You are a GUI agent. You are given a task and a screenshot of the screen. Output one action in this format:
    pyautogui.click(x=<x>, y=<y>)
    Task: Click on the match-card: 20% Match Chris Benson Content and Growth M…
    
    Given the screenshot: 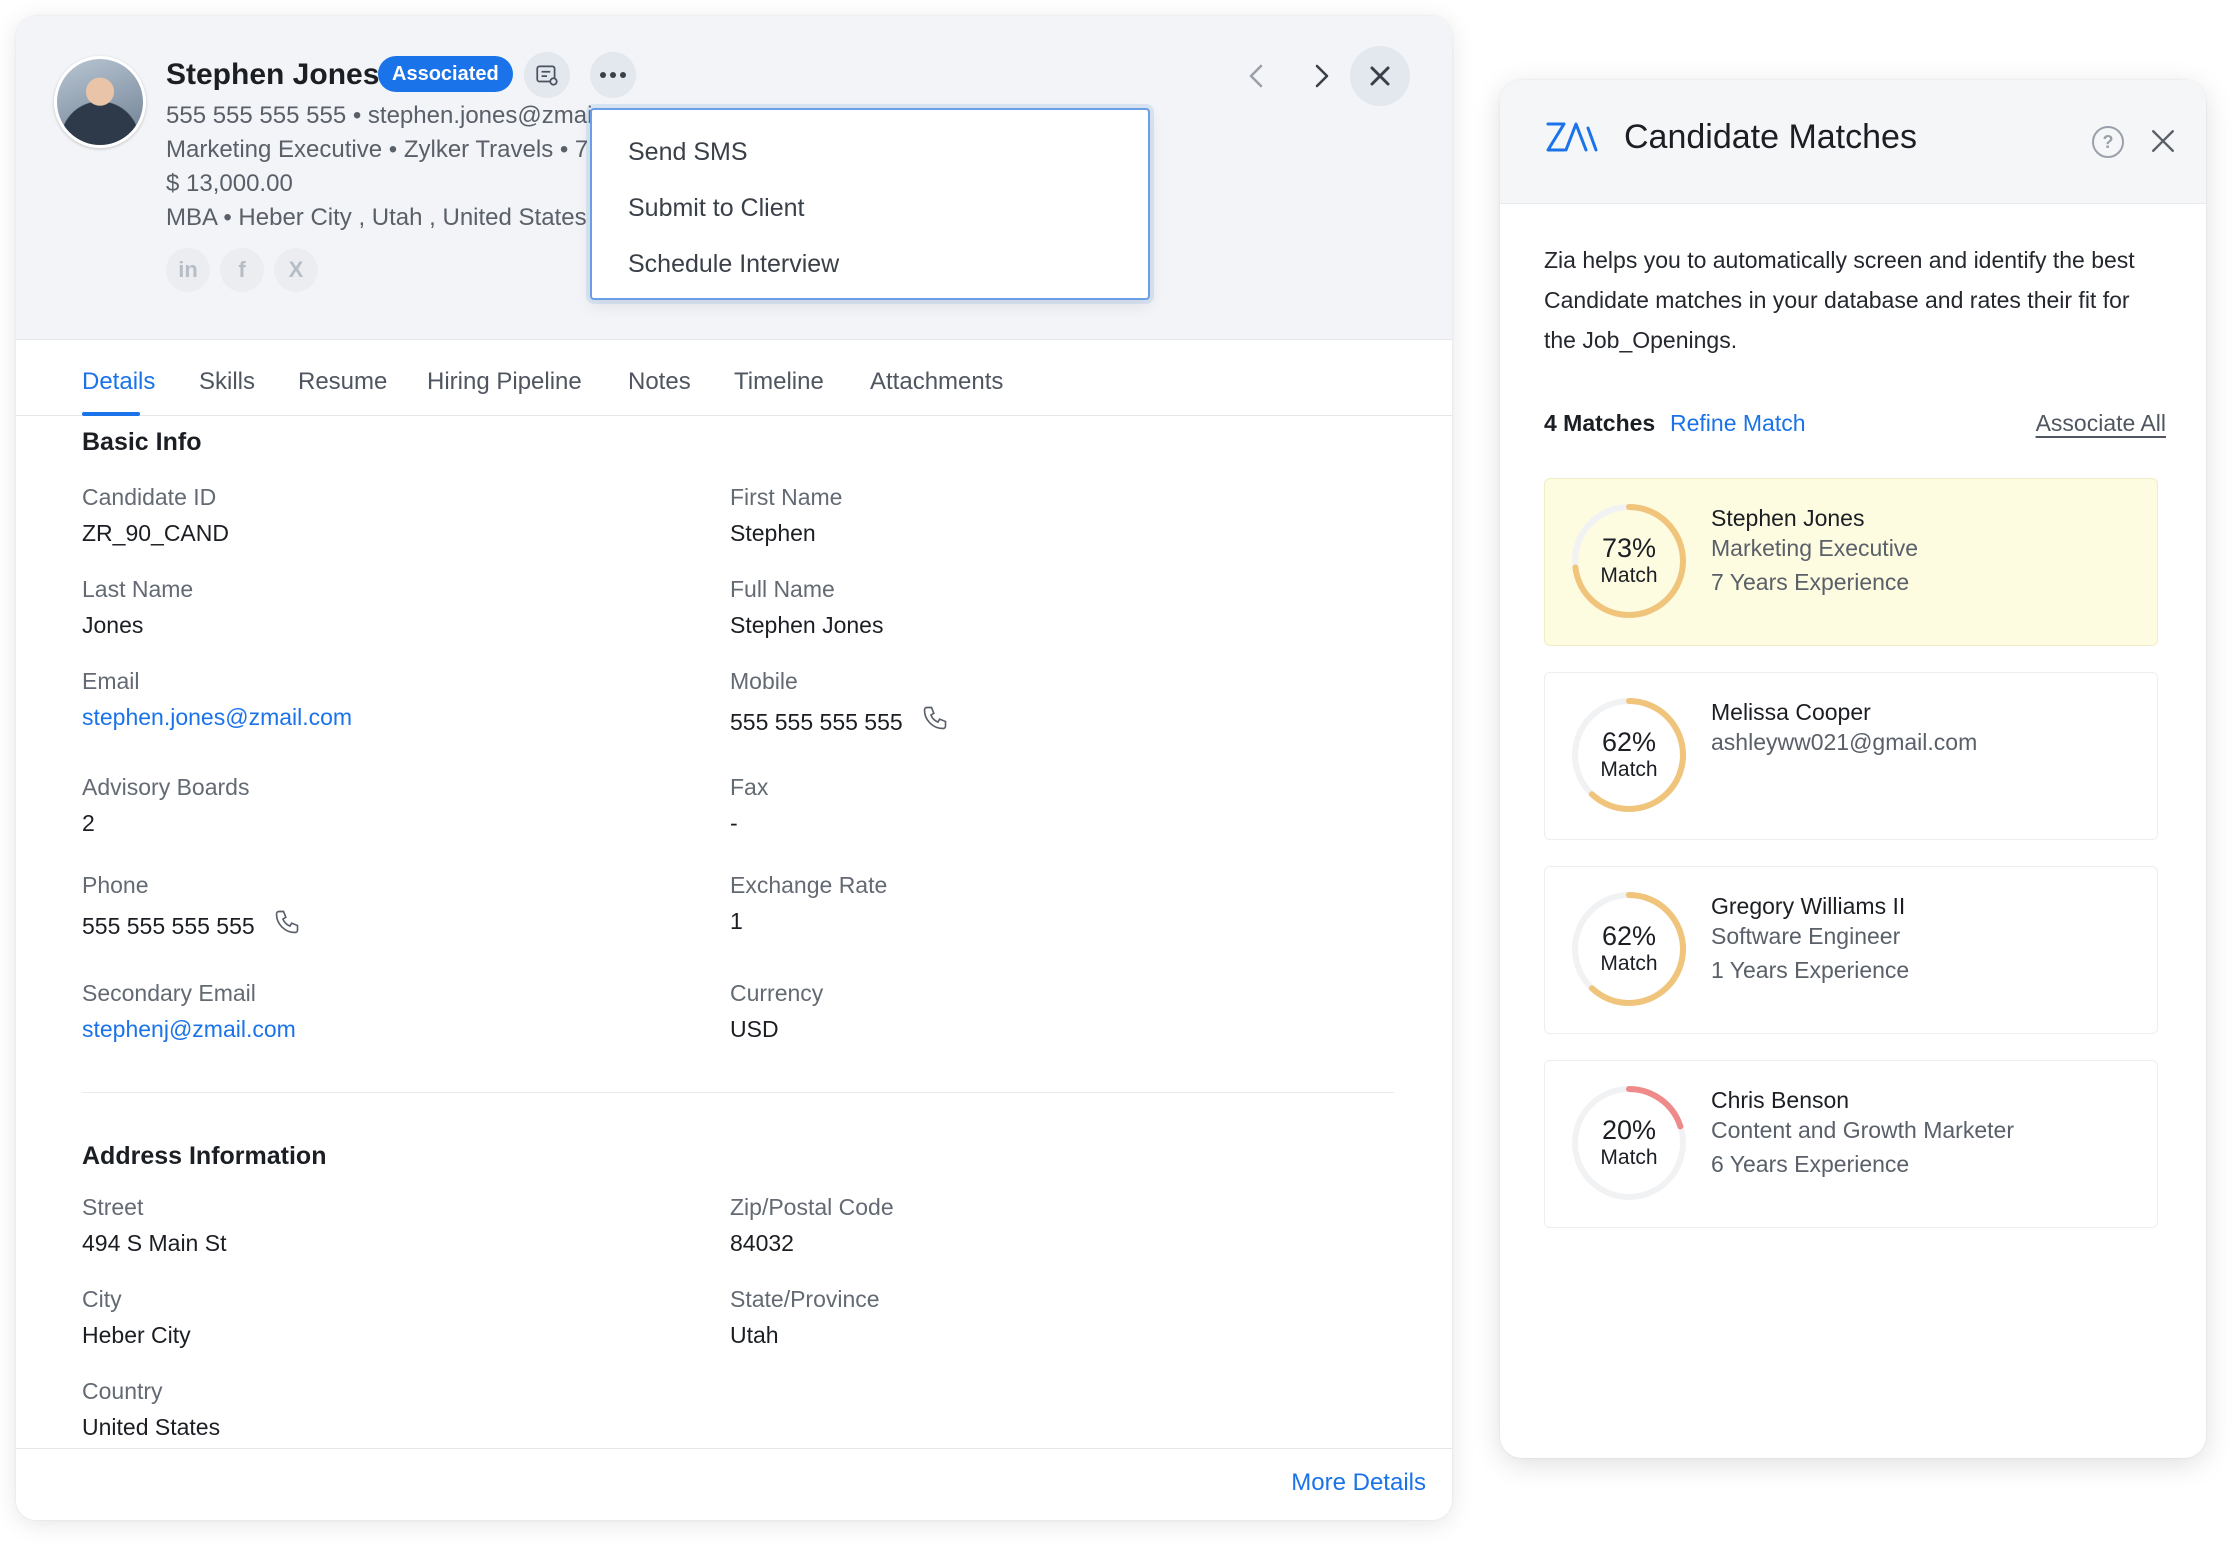 What is the action you would take?
    pyautogui.click(x=1851, y=1144)
    